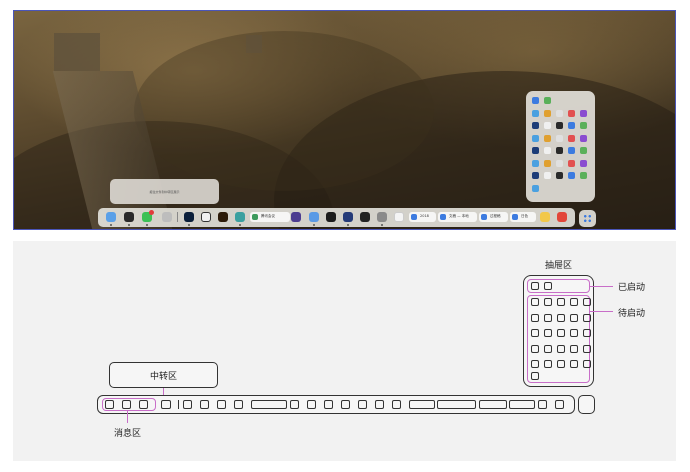 This screenshot has width=690, height=472. Describe the element at coordinates (586, 404) in the screenshot. I see `launcher-zone` at that location.